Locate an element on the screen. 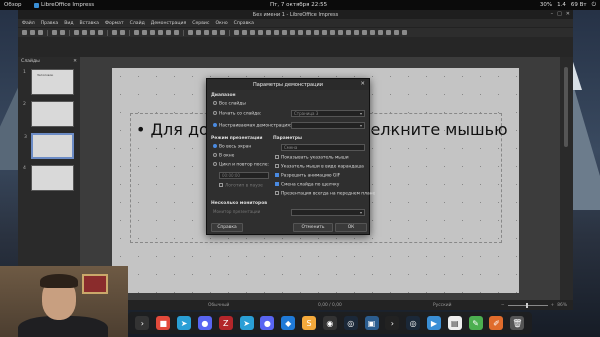  document-icon: ▤ is located at coordinates (454, 323).